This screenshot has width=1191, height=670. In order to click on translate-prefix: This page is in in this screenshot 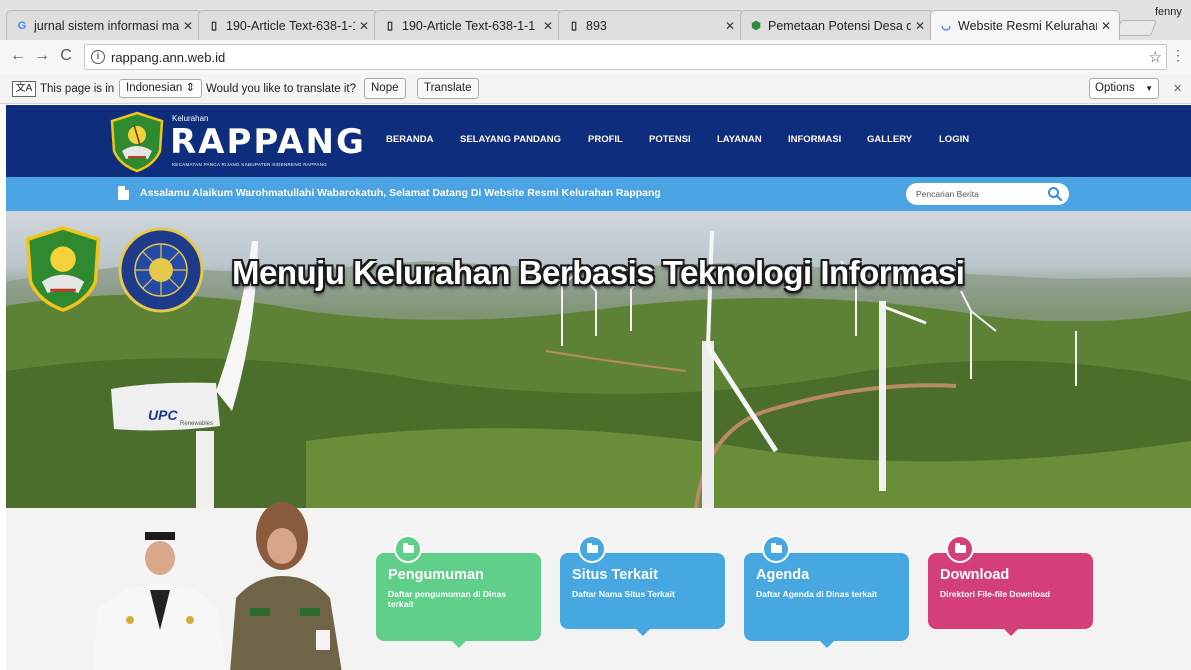, I will do `click(77, 89)`.